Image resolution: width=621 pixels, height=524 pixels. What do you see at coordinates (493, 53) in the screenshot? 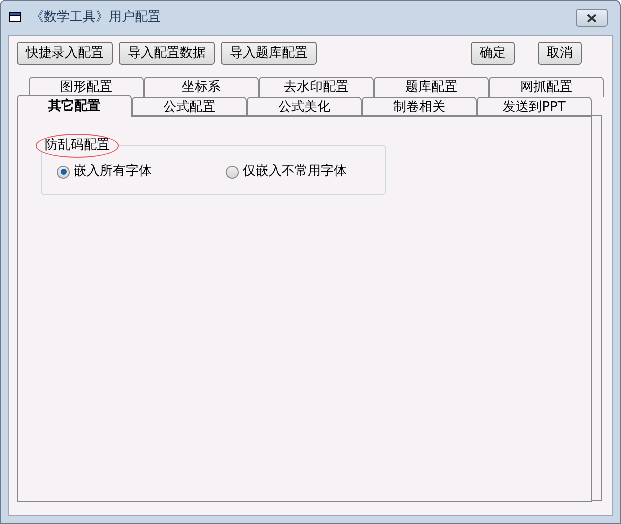
I see `dialog-button: 确定` at bounding box center [493, 53].